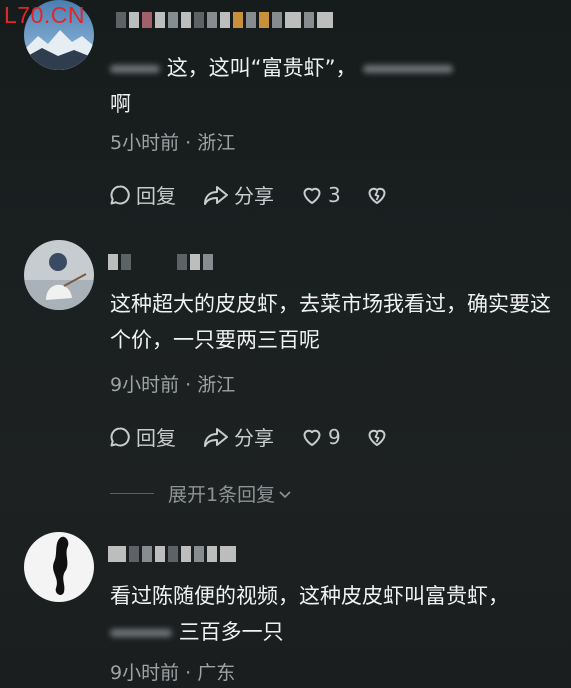 This screenshot has width=571, height=688. Describe the element at coordinates (334, 194) in the screenshot. I see `like-count: 3` at that location.